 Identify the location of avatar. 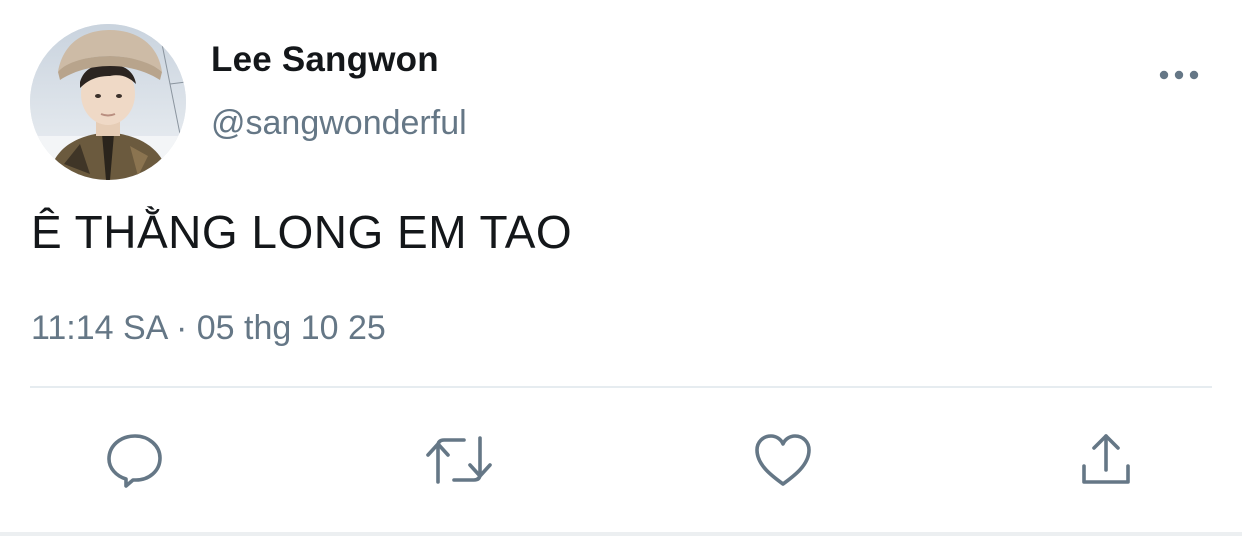
(108, 102).